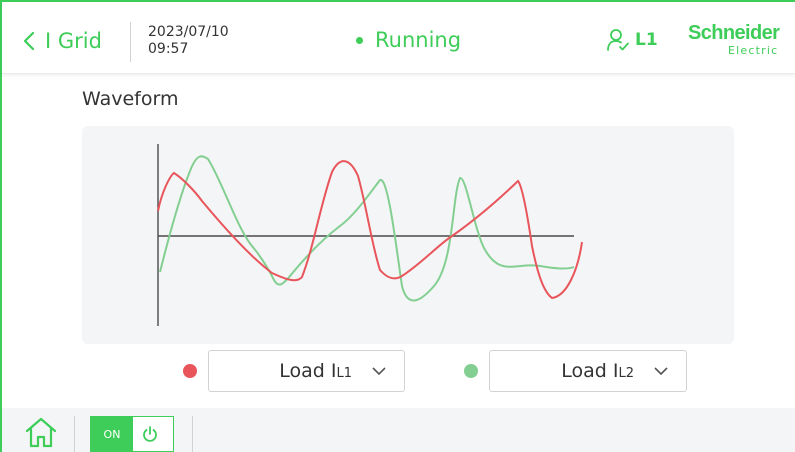  I want to click on power-toggle: ON, so click(132, 434).